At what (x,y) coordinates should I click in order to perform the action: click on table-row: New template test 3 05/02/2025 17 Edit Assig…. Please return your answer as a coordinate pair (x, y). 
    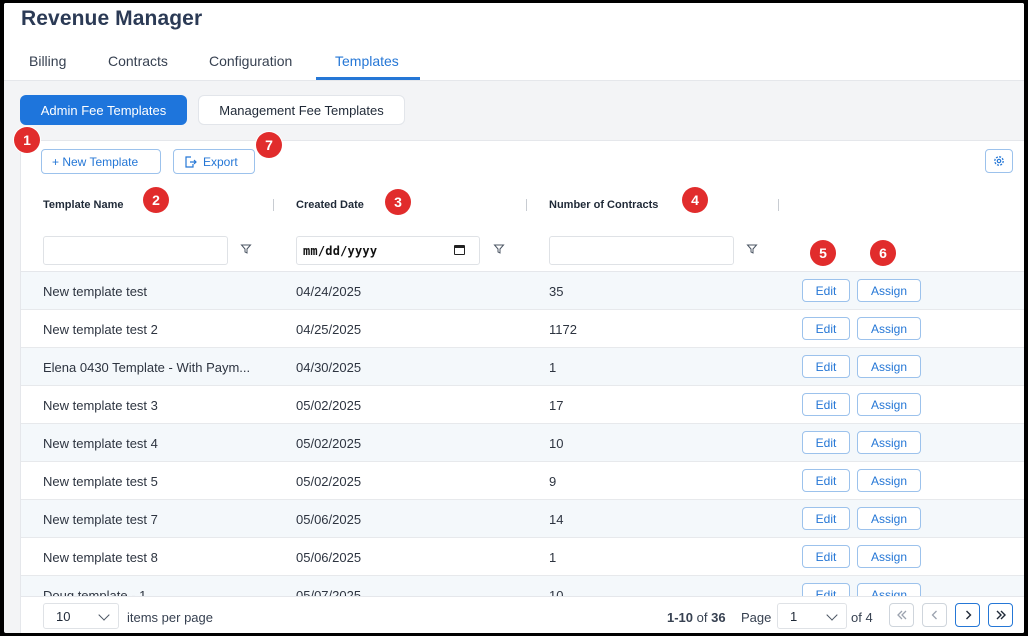
    Looking at the image, I should click on (522, 405).